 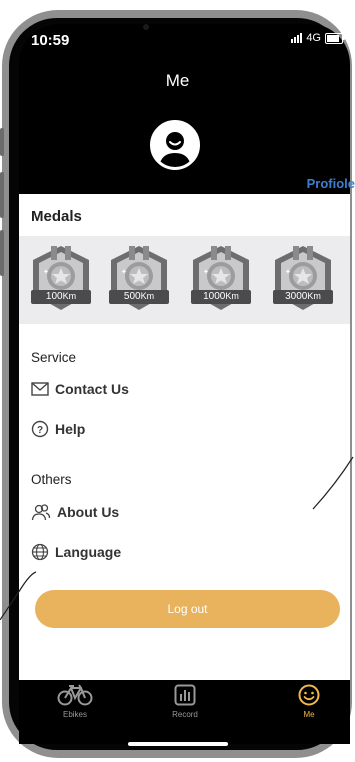 I want to click on language-item: Language, so click(x=76, y=552).